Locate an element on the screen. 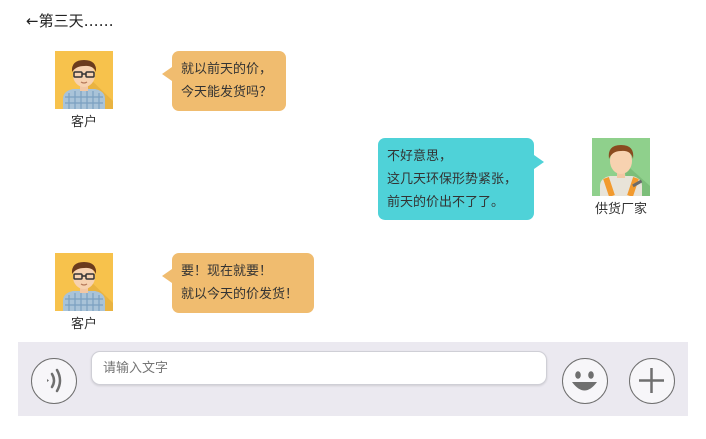 This screenshot has height=439, width=706. message-input is located at coordinates (319, 368).